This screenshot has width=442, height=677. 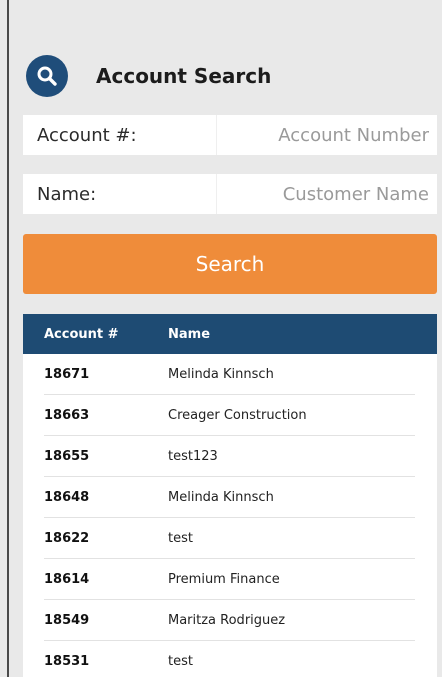 I want to click on account-number-cell: 18549, so click(x=67, y=620).